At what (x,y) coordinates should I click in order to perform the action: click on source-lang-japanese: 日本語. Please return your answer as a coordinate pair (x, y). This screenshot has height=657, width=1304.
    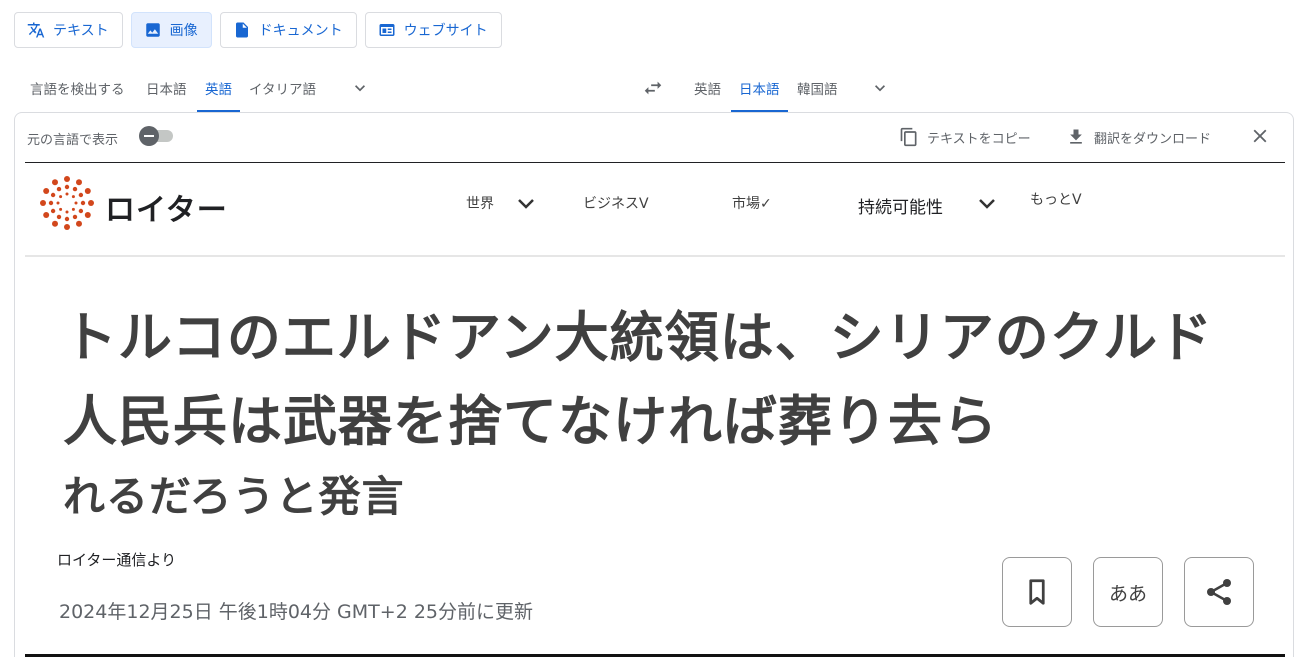
    Looking at the image, I should click on (166, 88).